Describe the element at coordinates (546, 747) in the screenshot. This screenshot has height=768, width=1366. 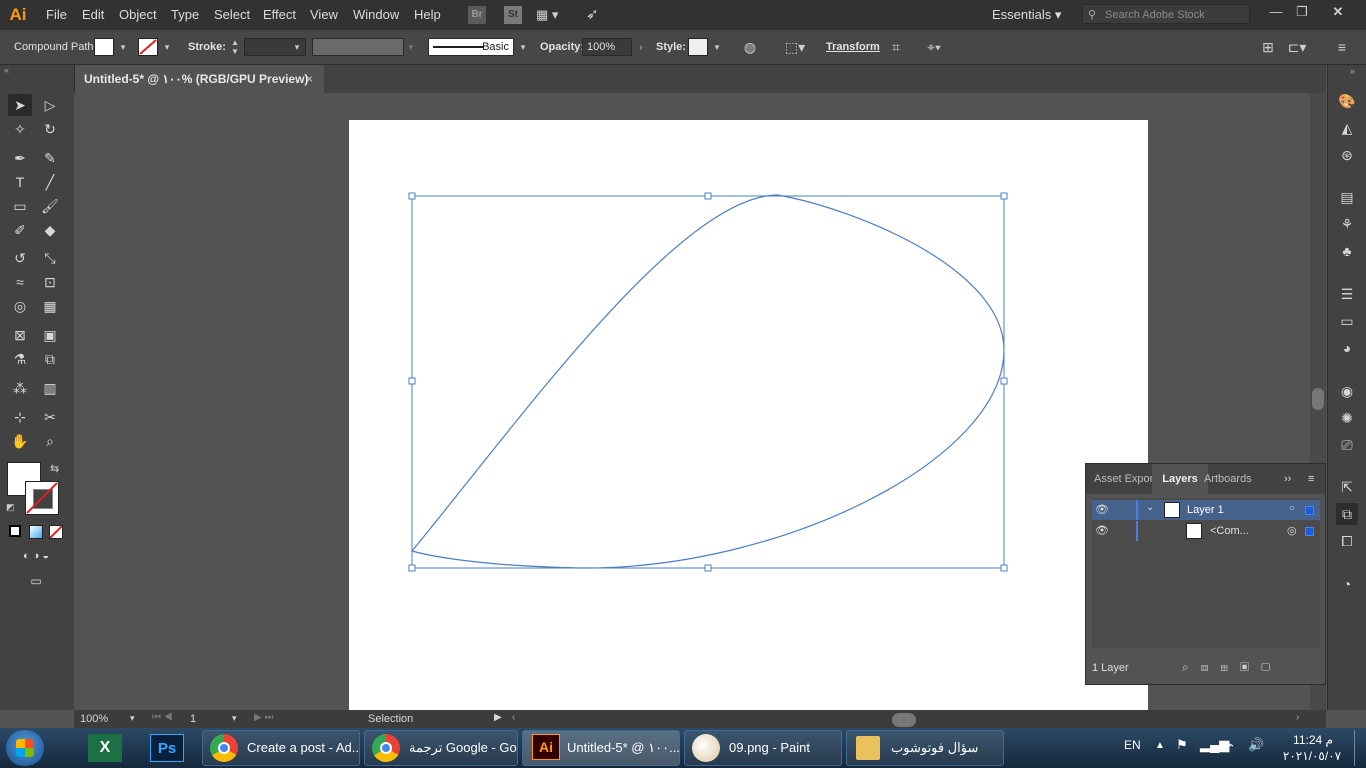
I see `illustrator-icon: Ai` at that location.